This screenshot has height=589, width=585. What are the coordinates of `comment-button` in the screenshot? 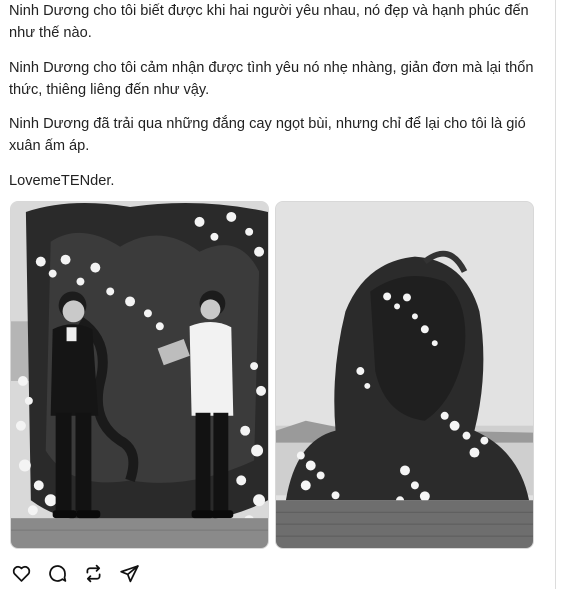 It's located at (57, 573).